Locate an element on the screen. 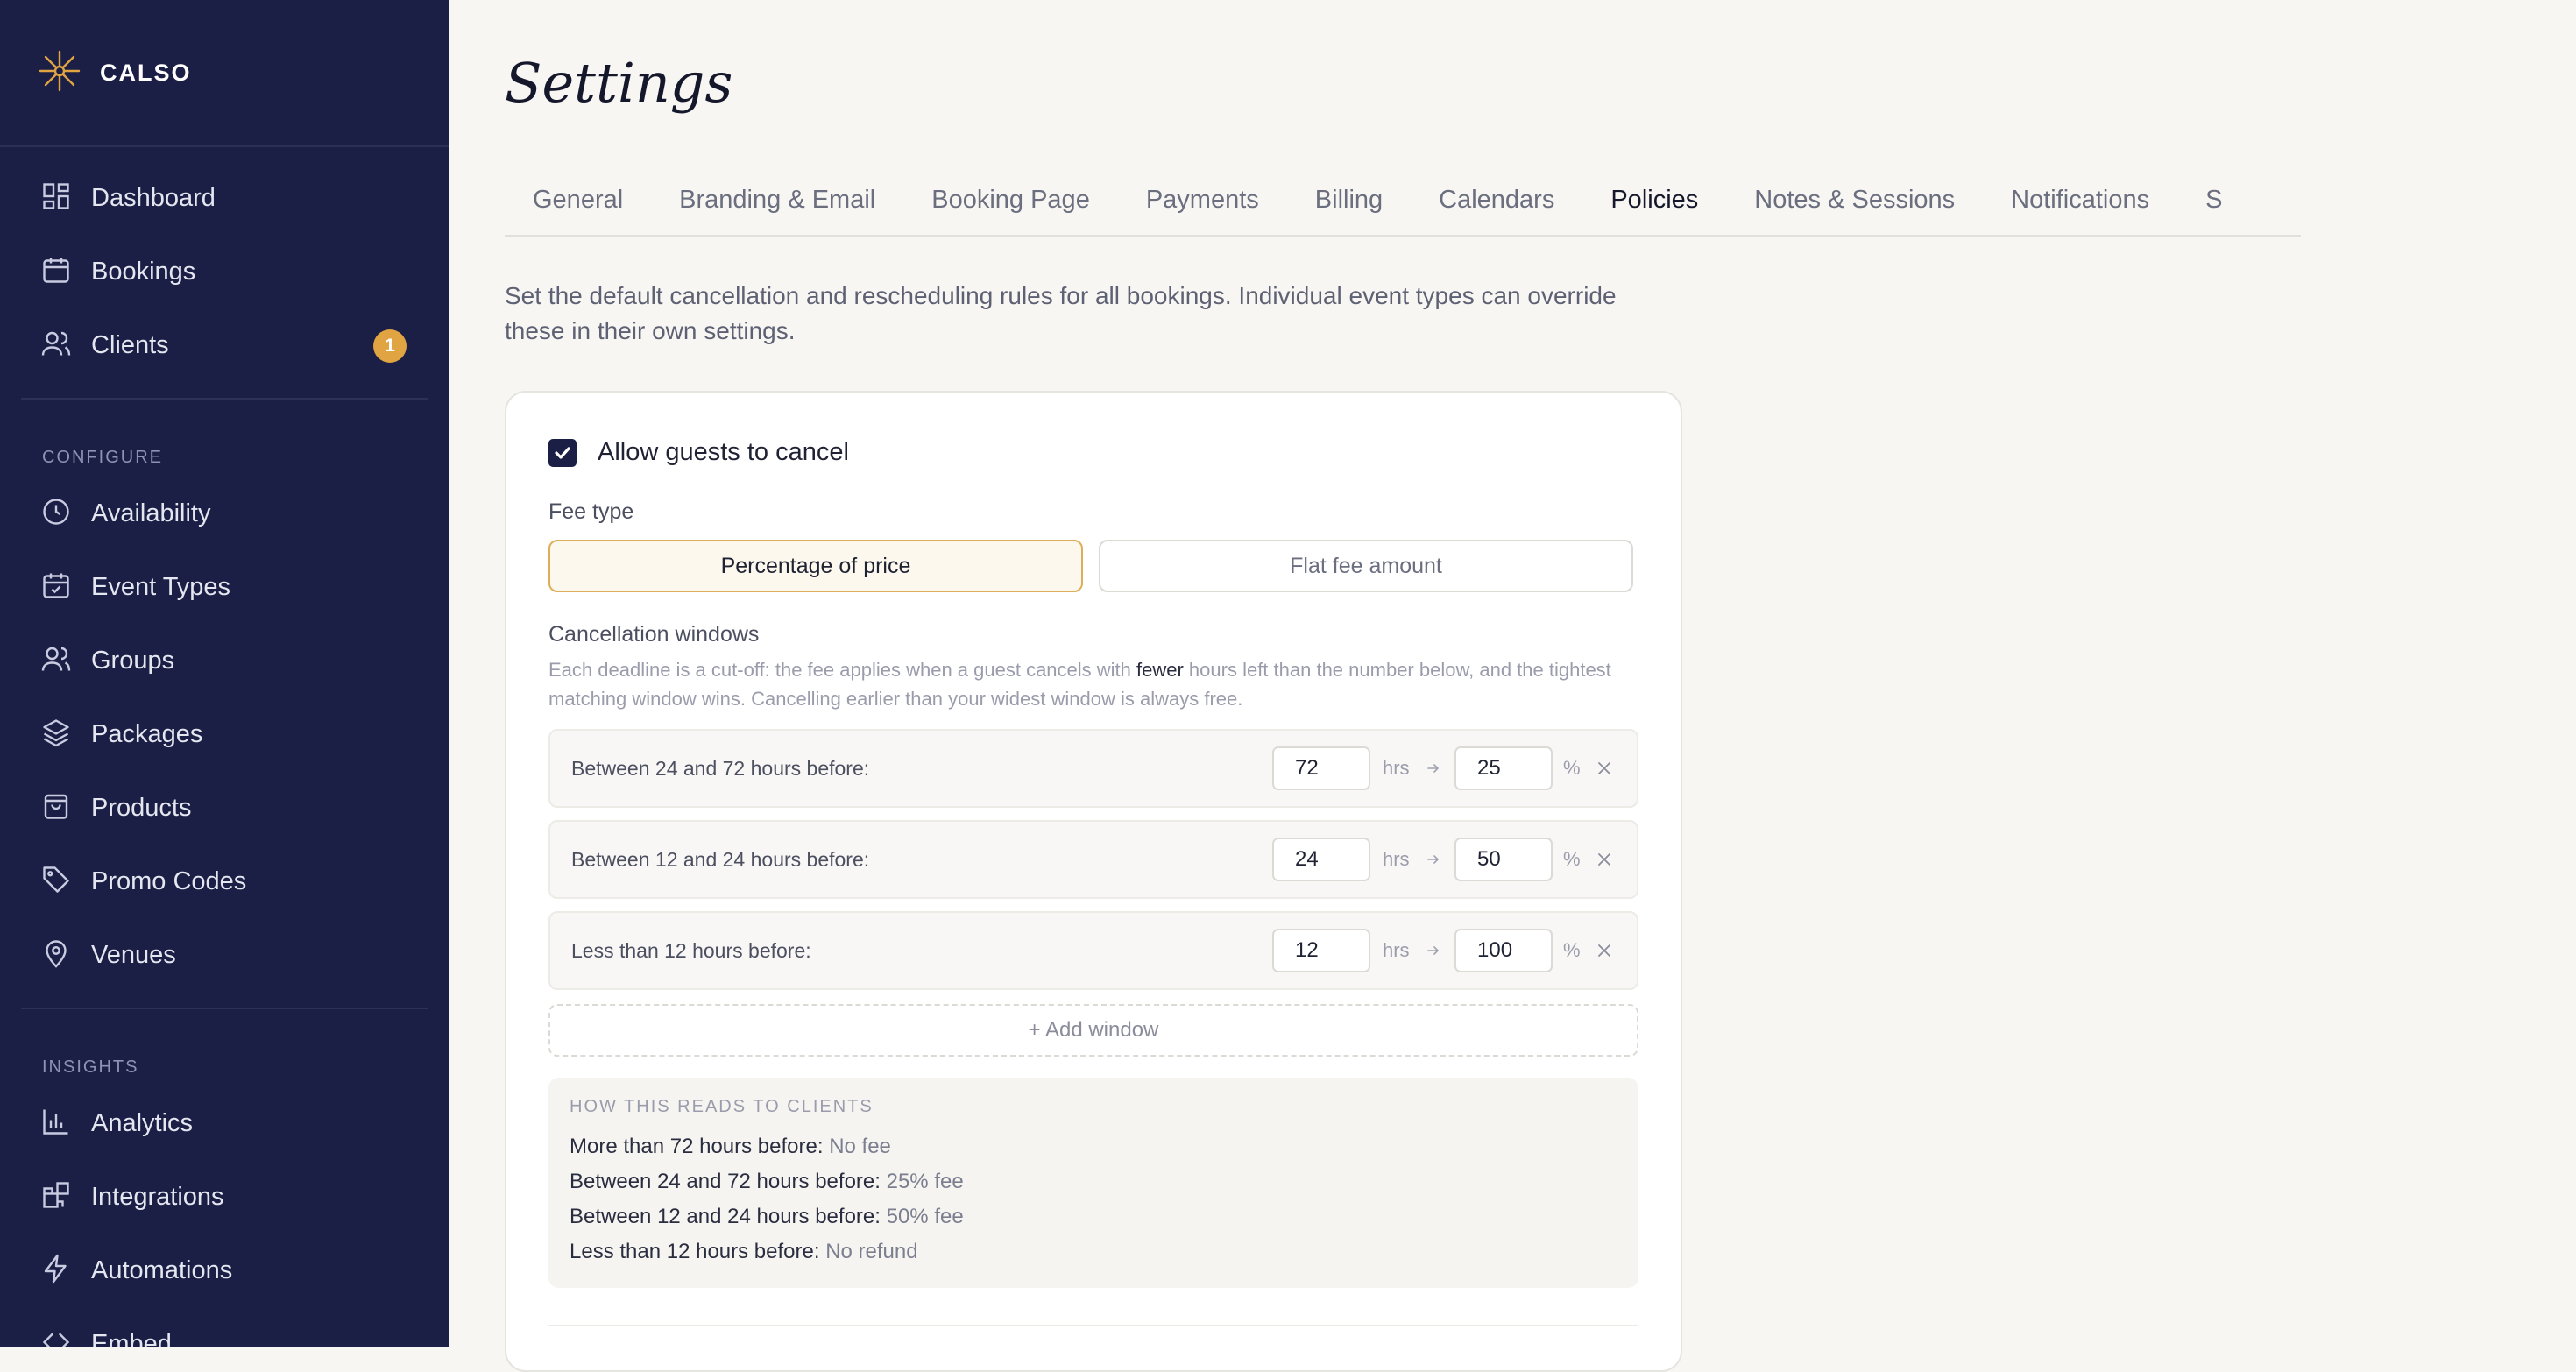 Image resolution: width=2576 pixels, height=1372 pixels. sidebar-item-embed: Embed is located at coordinates (224, 1327).